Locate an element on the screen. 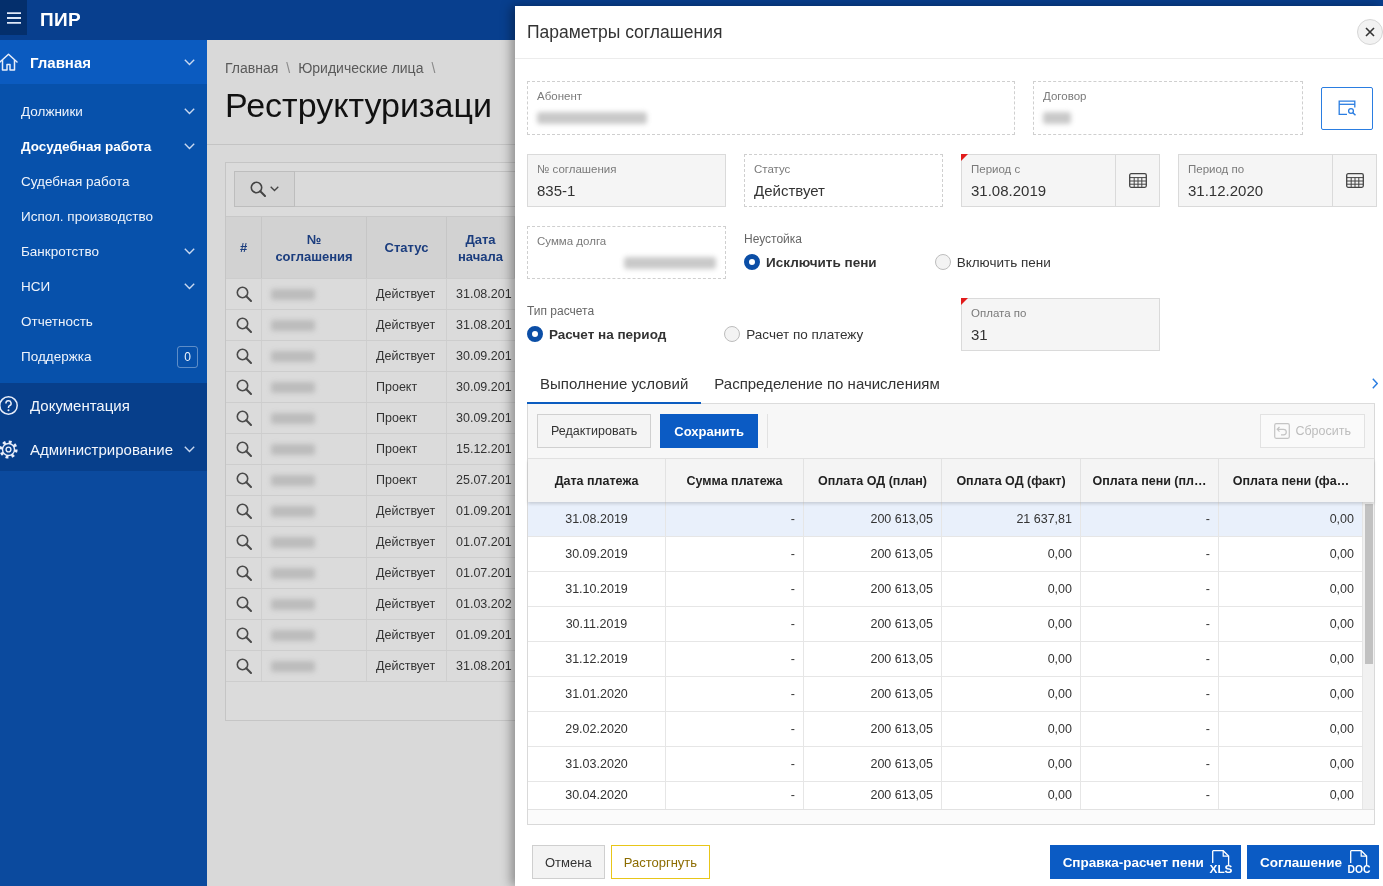 Image resolution: width=1383 pixels, height=886 pixels. lookup-button is located at coordinates (1347, 108).